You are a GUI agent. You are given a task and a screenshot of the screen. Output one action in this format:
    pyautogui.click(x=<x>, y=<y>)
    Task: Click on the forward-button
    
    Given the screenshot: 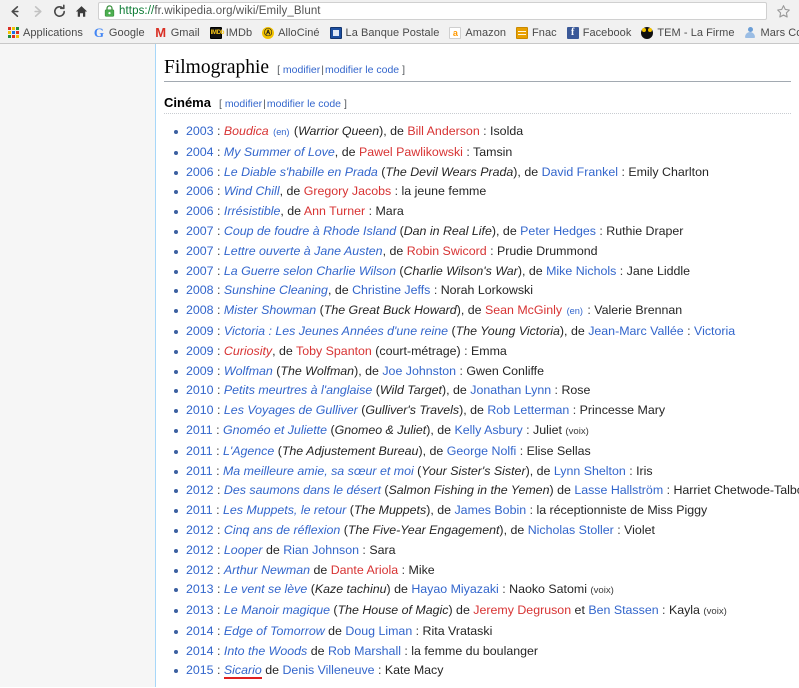 What is the action you would take?
    pyautogui.click(x=37, y=11)
    